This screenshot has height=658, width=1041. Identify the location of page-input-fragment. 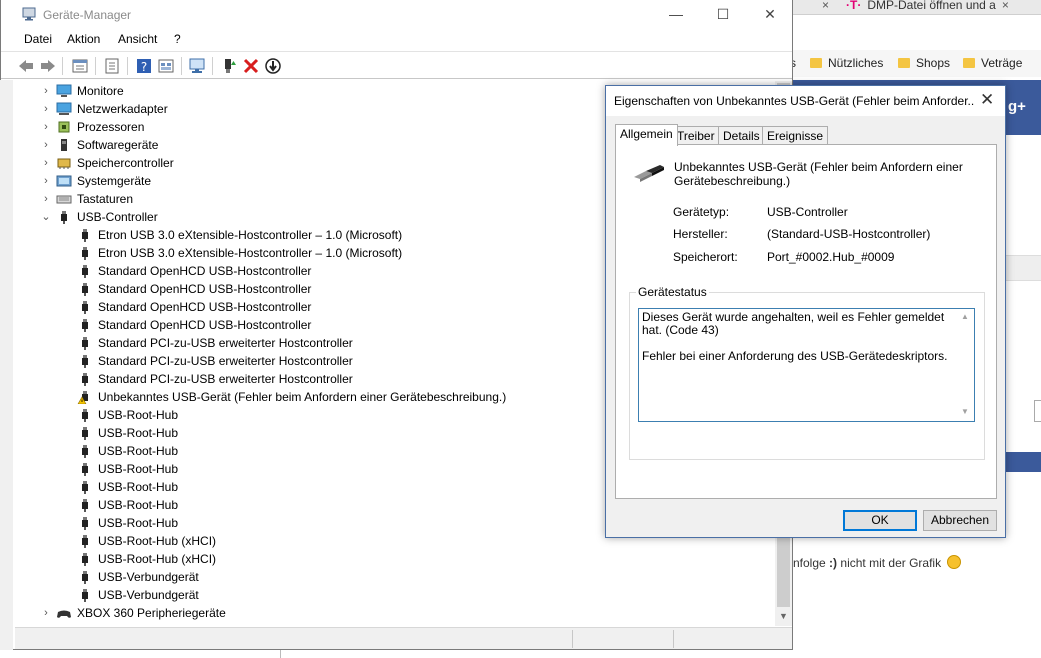
(1037, 411).